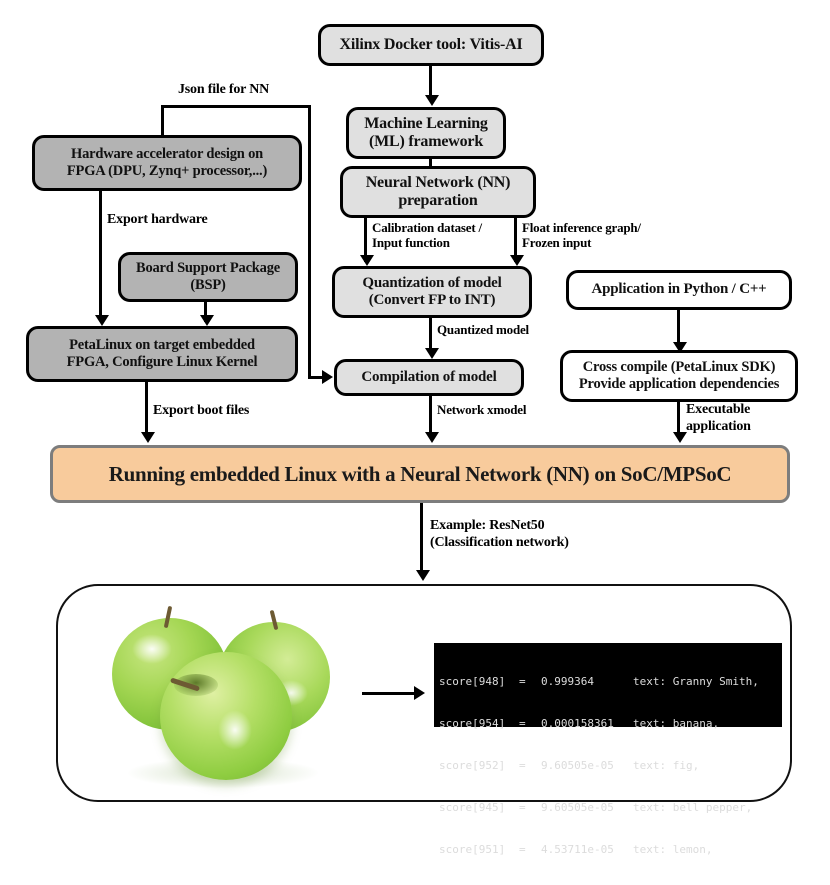 The image size is (830, 885). I want to click on edge-label-json-file: Json file for NN, so click(223, 90).